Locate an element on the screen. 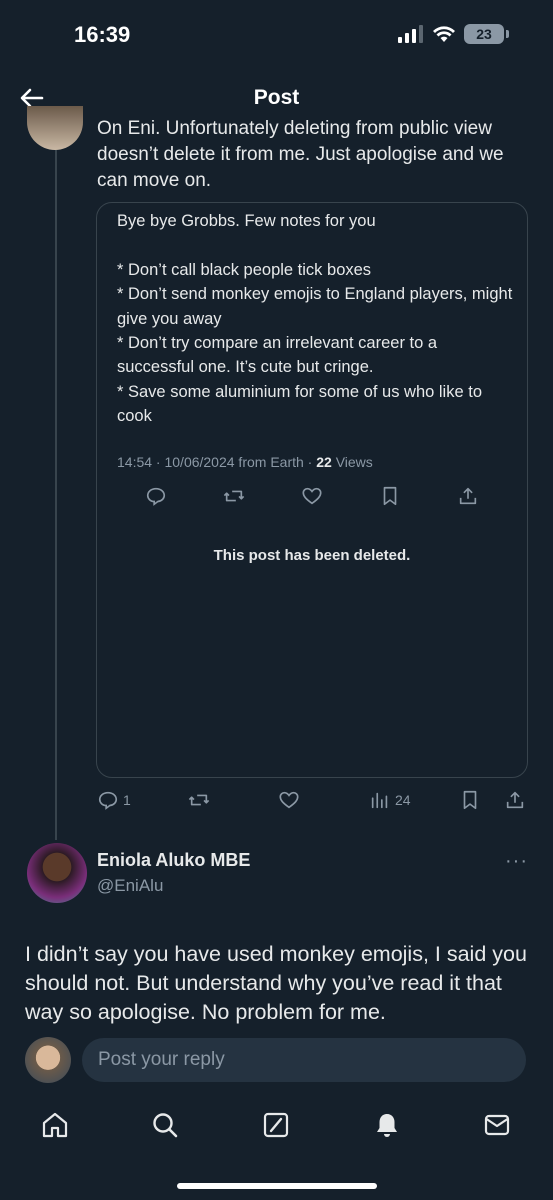 This screenshot has width=553, height=1200. share-action is located at coordinates (515, 800).